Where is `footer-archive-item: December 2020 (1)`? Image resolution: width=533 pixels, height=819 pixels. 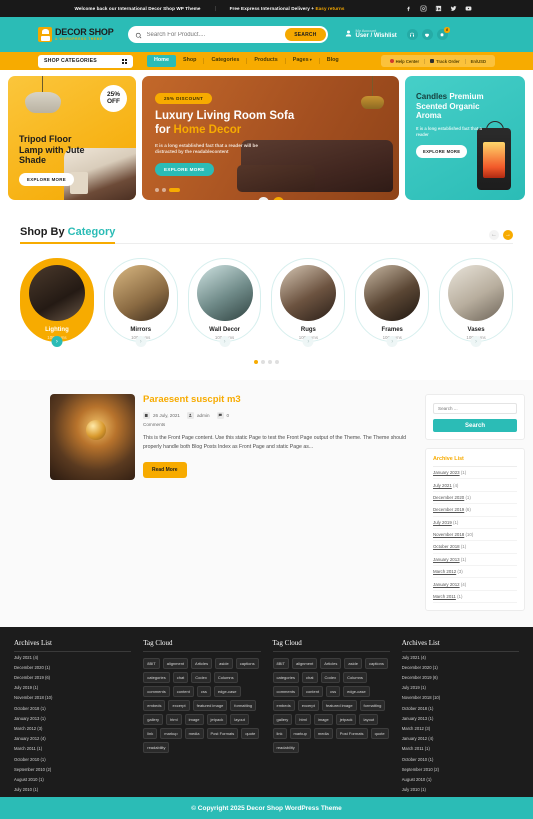 footer-archive-item: December 2020 (1) is located at coordinates (460, 667).